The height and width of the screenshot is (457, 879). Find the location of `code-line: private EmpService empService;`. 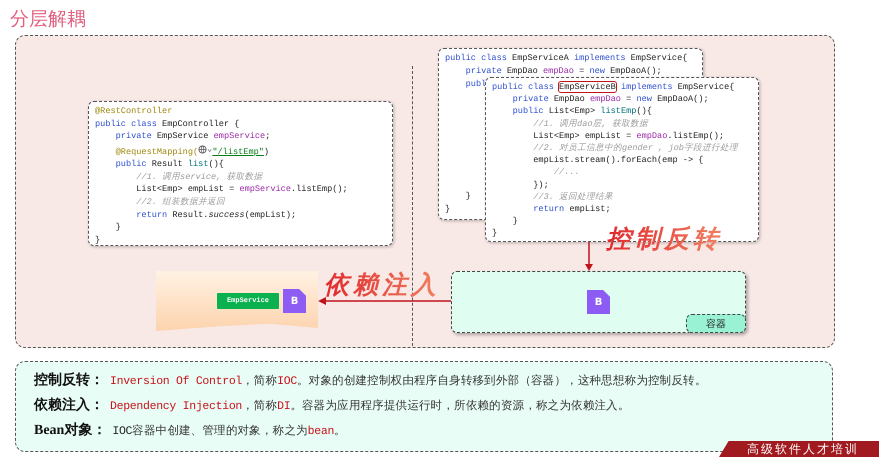

code-line: private EmpService empService; is located at coordinates (192, 136).